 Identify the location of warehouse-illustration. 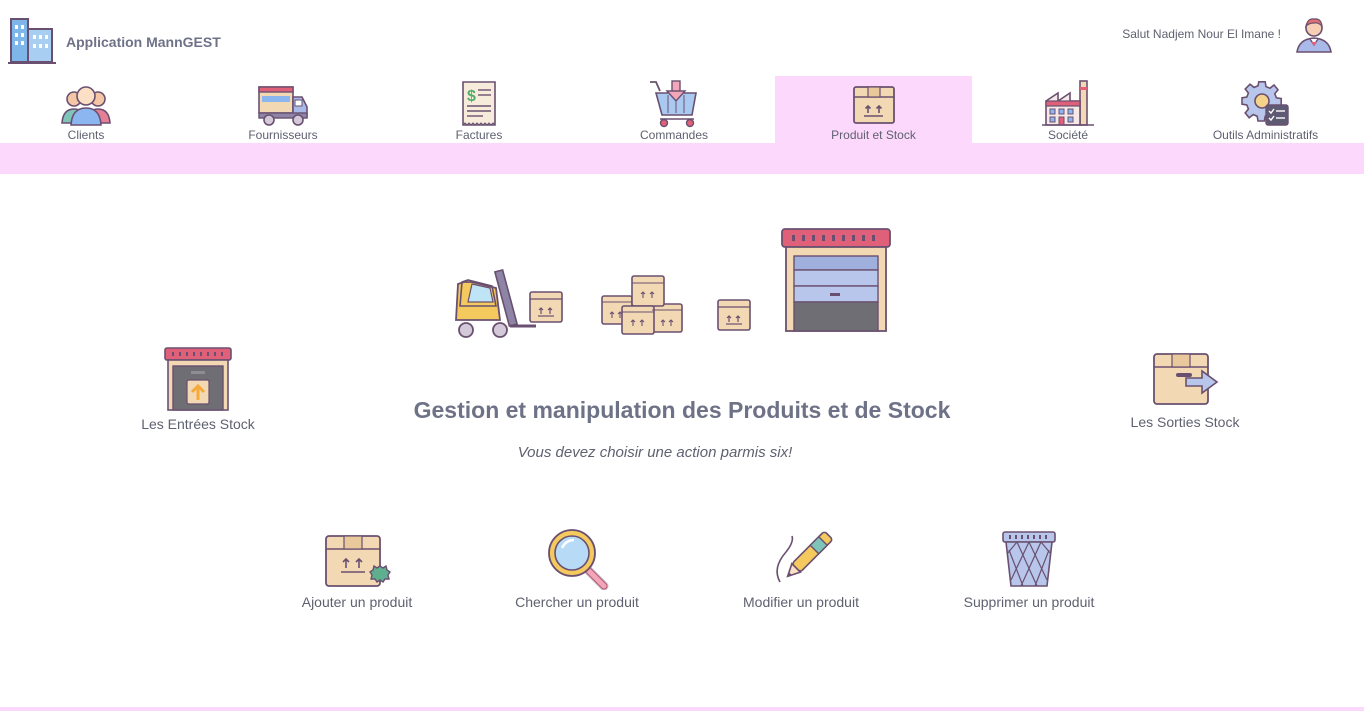
(675, 282).